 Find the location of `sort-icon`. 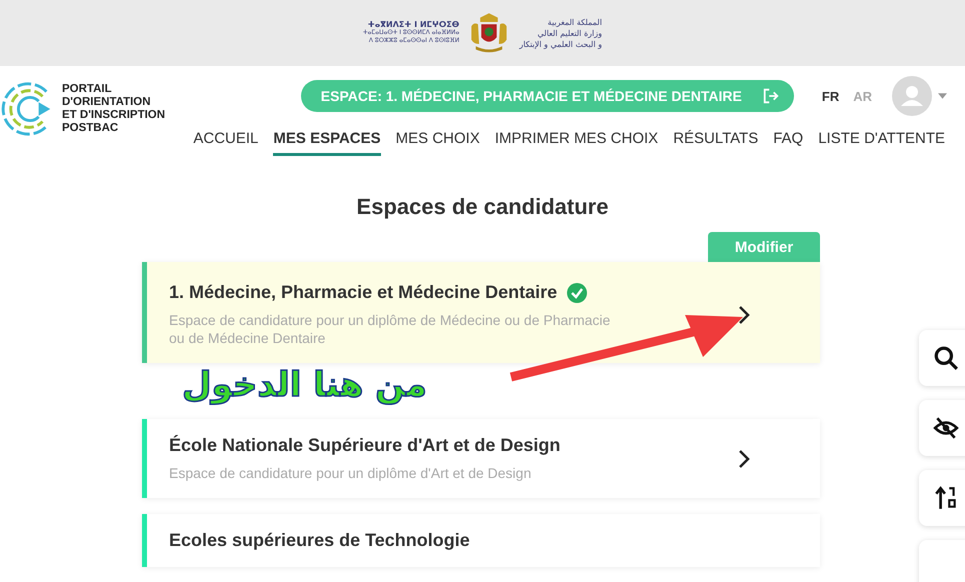

sort-icon is located at coordinates (946, 498).